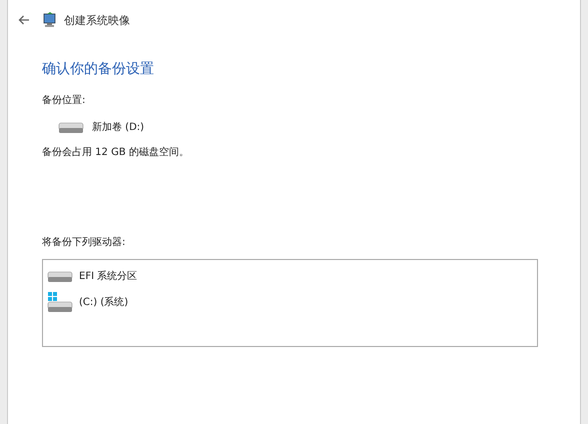 The height and width of the screenshot is (424, 588). What do you see at coordinates (98, 69) in the screenshot?
I see `page-heading: 确认你的备份设置` at bounding box center [98, 69].